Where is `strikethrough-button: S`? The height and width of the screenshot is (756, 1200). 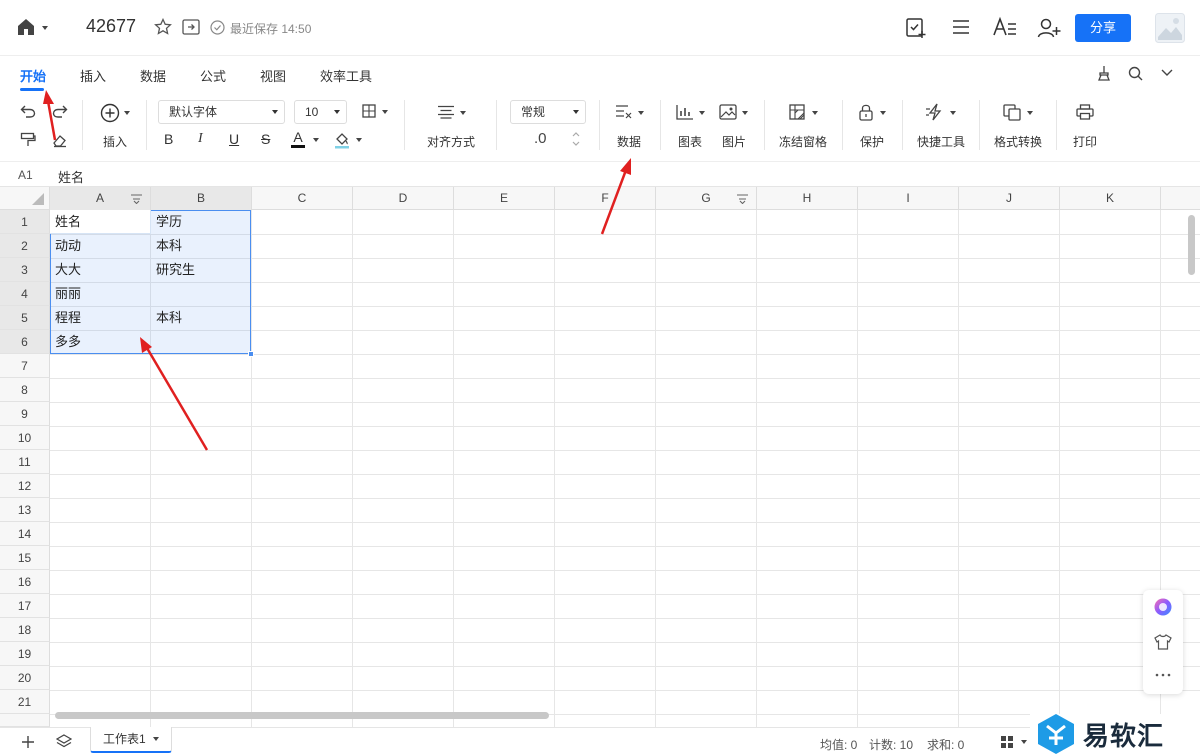
strikethrough-button: S is located at coordinates (265, 139).